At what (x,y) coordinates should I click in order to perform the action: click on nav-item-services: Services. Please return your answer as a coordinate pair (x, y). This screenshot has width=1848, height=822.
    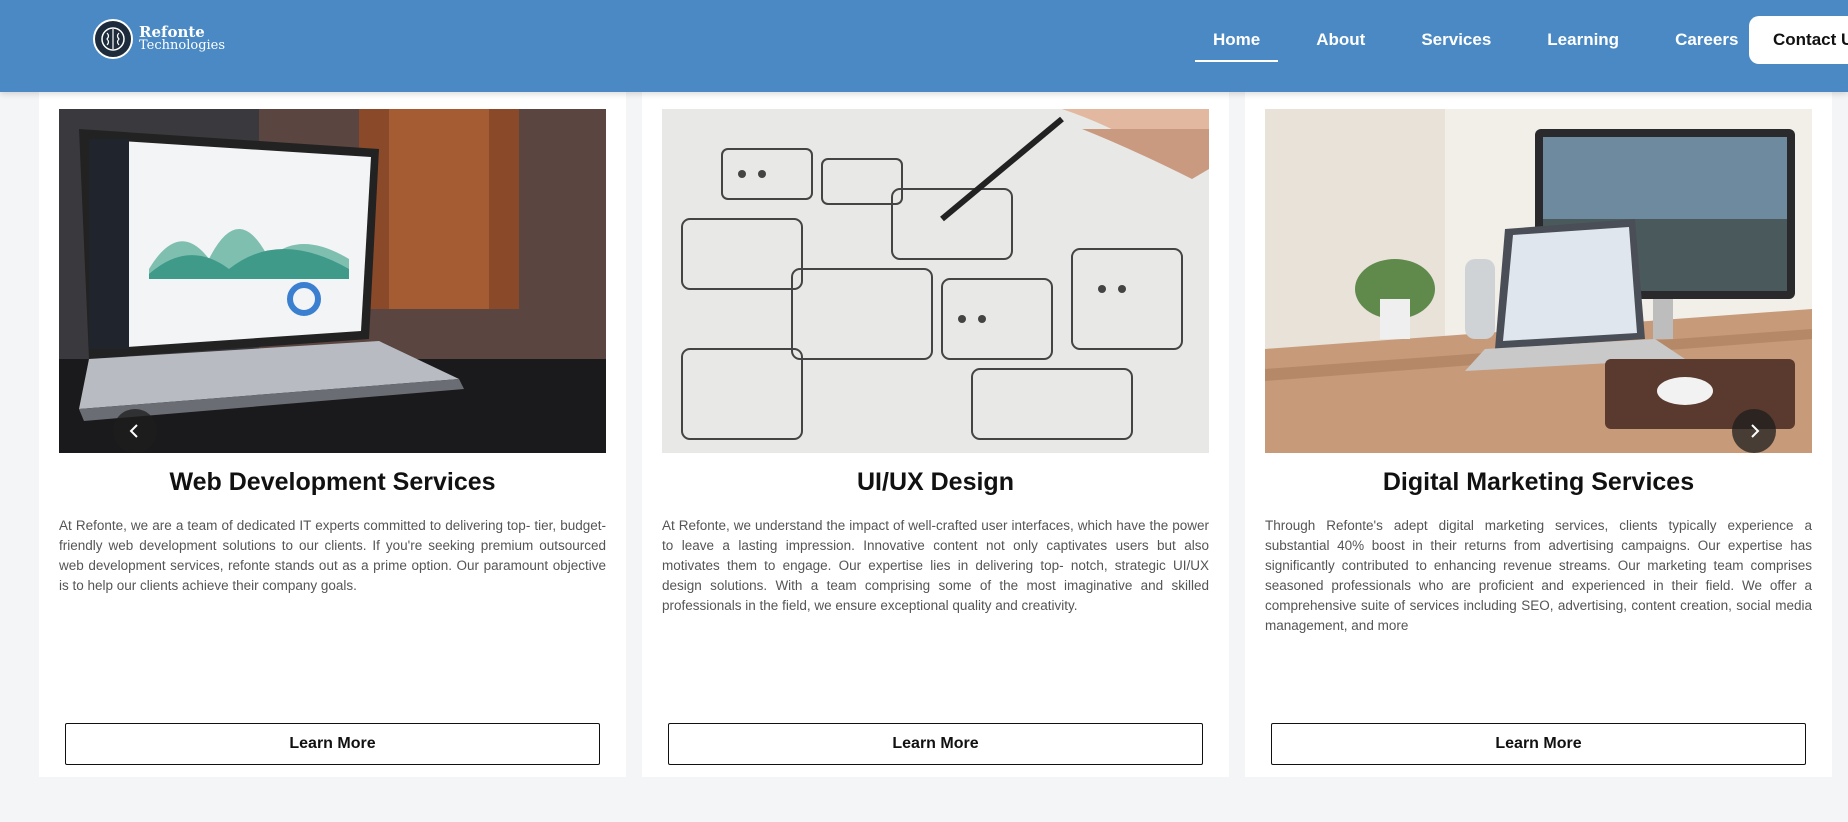
    Looking at the image, I should click on (1456, 40).